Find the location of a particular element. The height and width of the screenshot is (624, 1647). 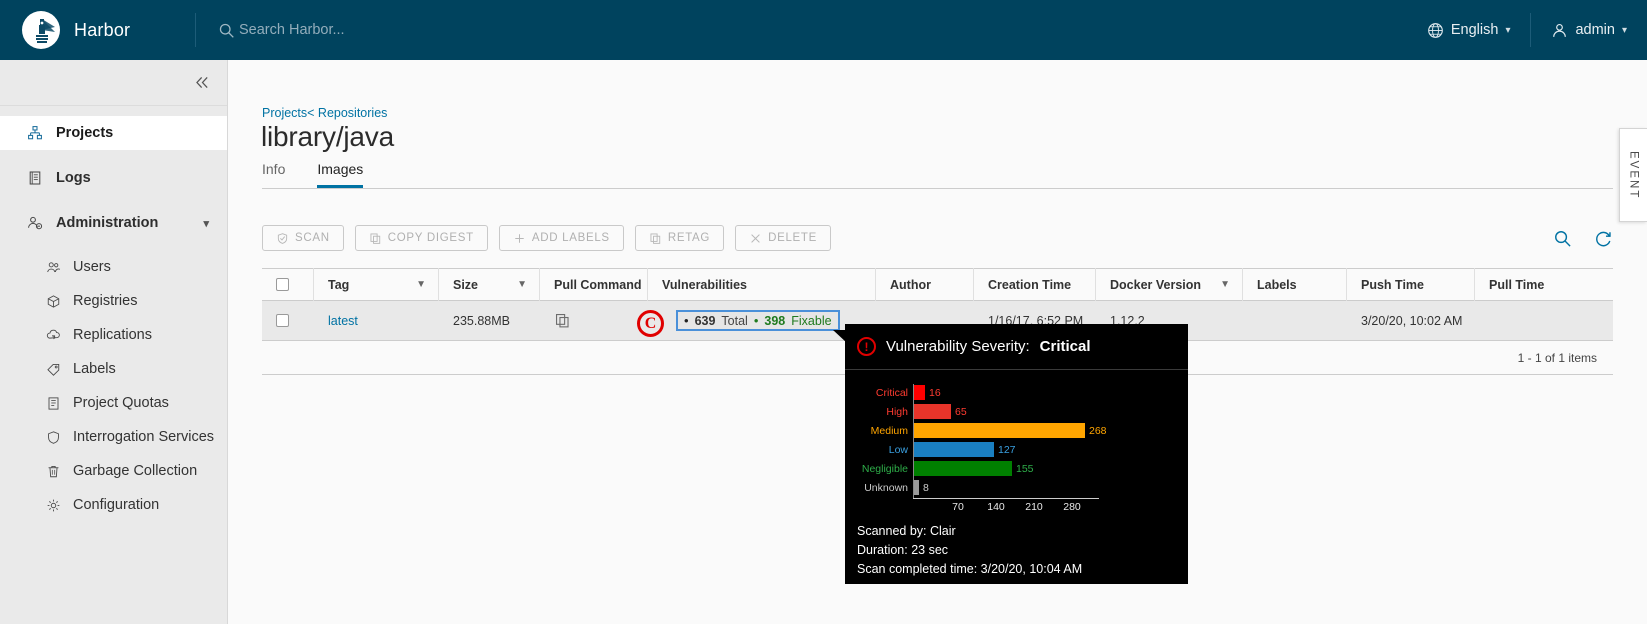

user-menu: admin ▾ is located at coordinates (1589, 30).